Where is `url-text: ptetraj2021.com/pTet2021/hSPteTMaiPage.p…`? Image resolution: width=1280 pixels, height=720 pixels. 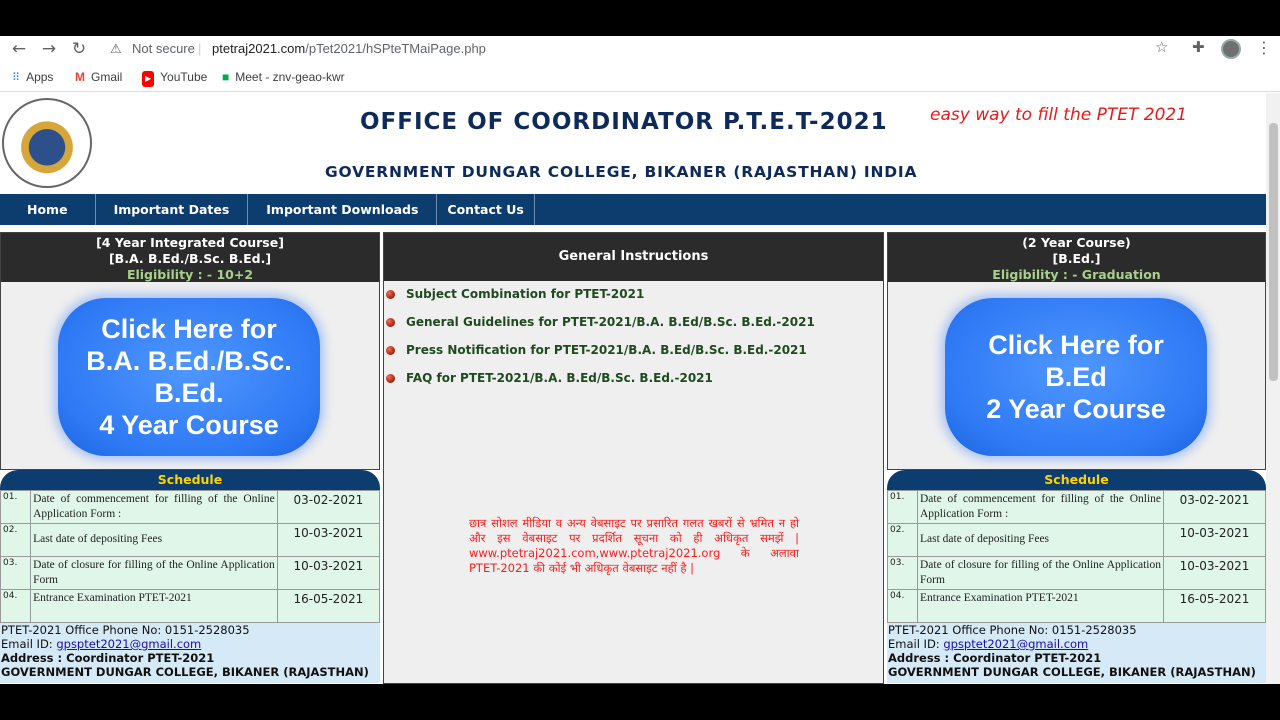 url-text: ptetraj2021.com/pTet2021/hSPteTMaiPage.p… is located at coordinates (349, 48).